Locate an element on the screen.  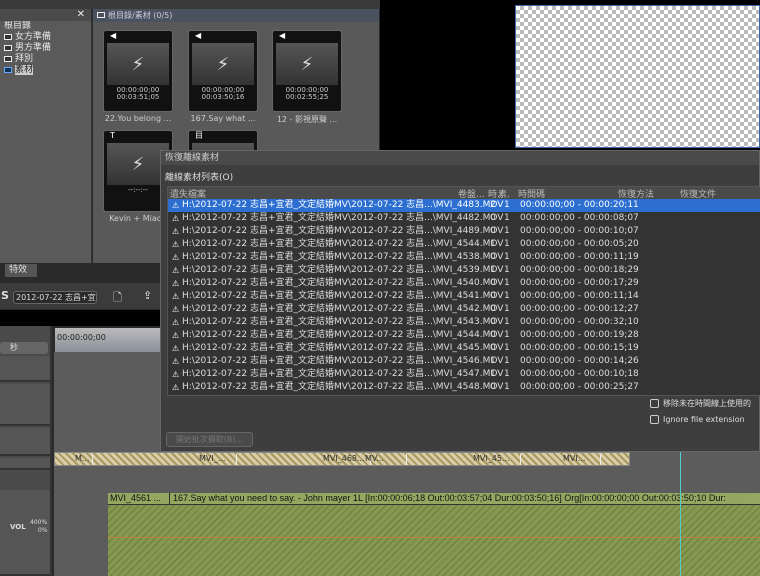
tree-root: 根目錄 is located at coordinates (45, 26).